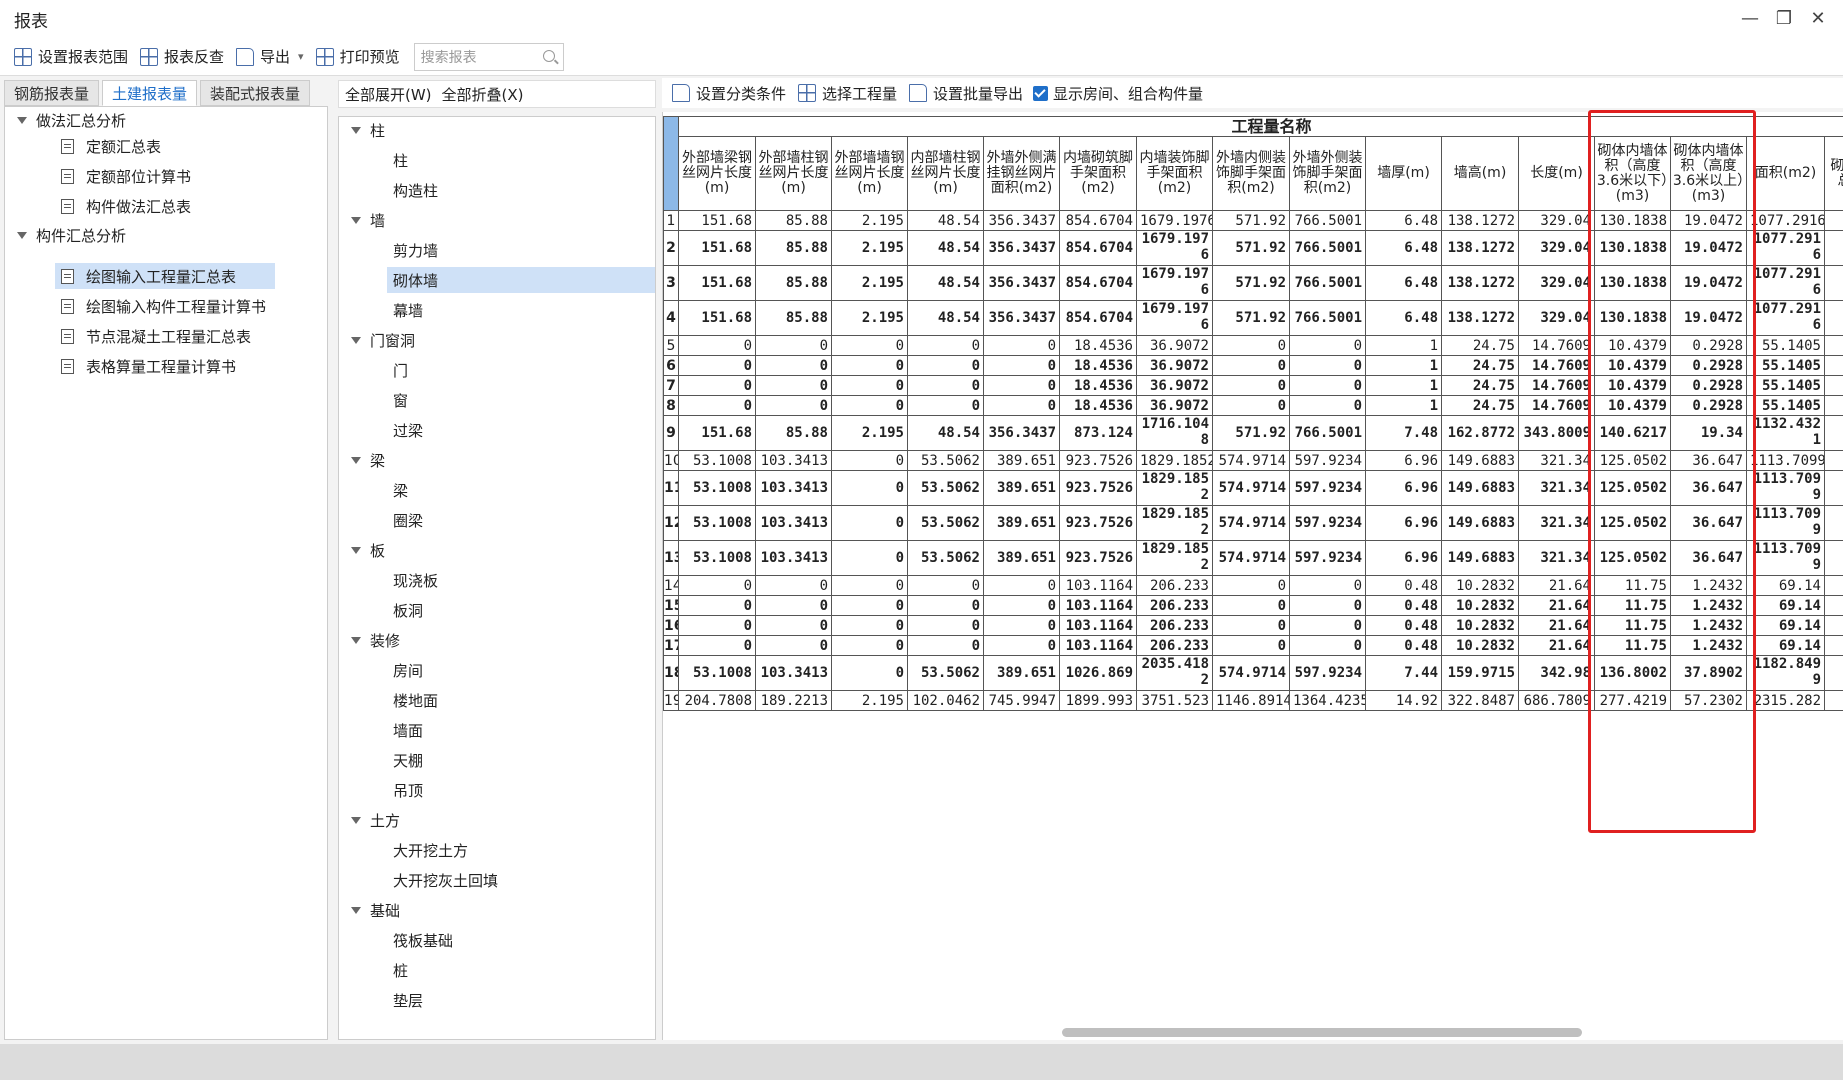 Image resolution: width=1843 pixels, height=1080 pixels. I want to click on restore-icon: ❐, so click(1784, 18).